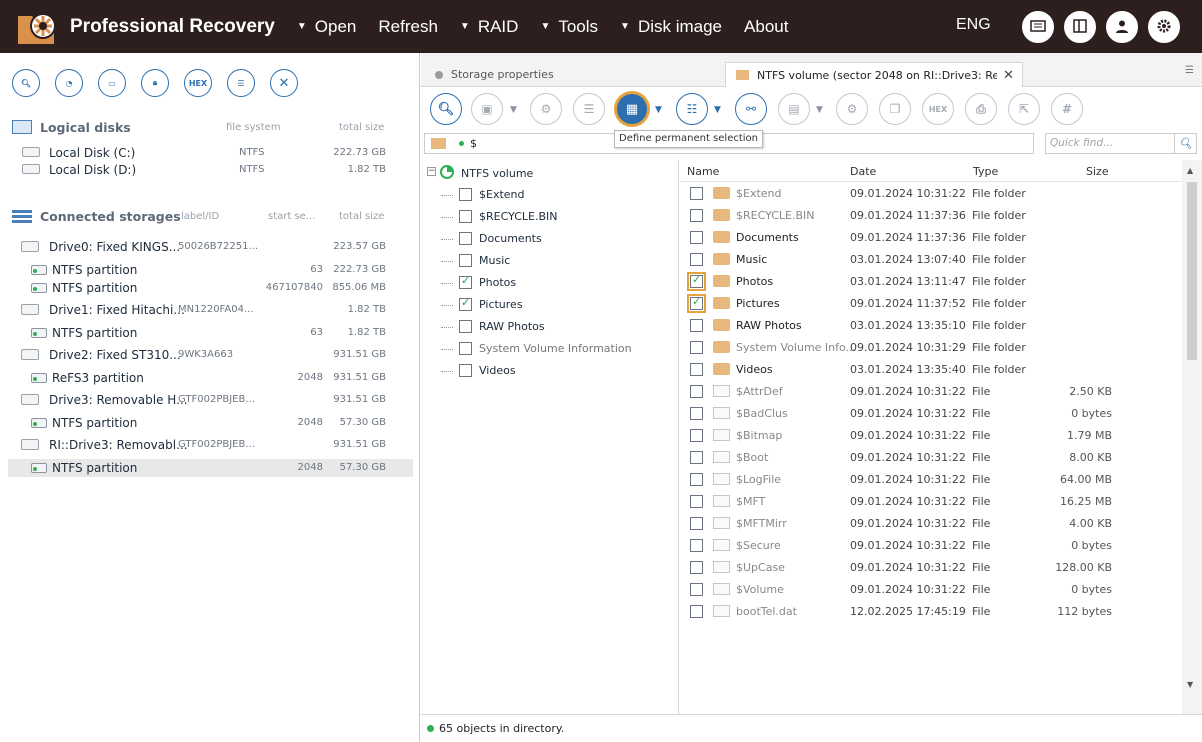 Image resolution: width=1202 pixels, height=742 pixels. I want to click on table-row: Pictures 09.01.2024 11:37:52 File folder, so click(931, 303).